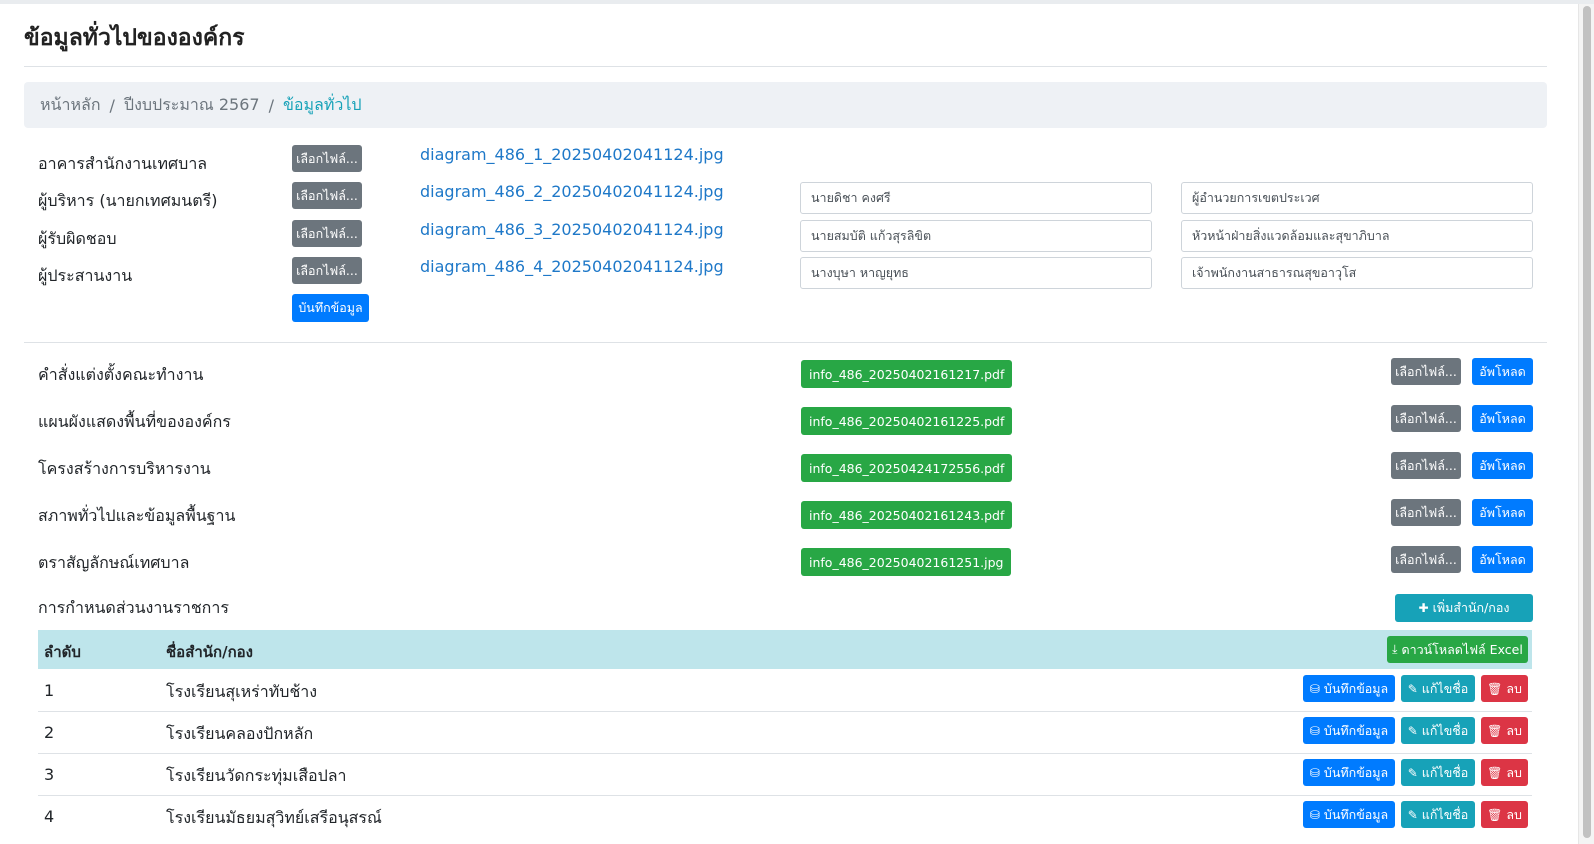  Describe the element at coordinates (907, 374) in the screenshot. I see `document-file-badge: info_486_20250402161217.pdf` at that location.